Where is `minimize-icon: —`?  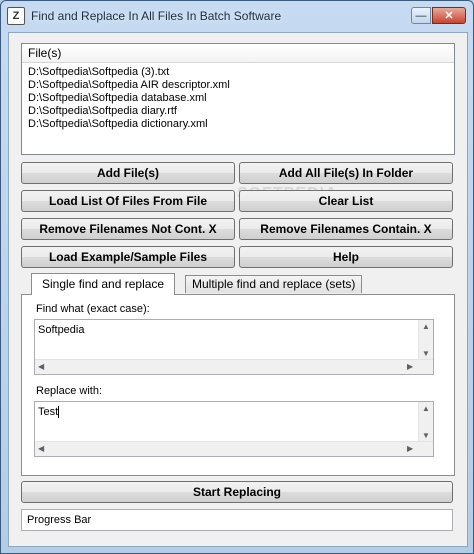 minimize-icon: — is located at coordinates (421, 16).